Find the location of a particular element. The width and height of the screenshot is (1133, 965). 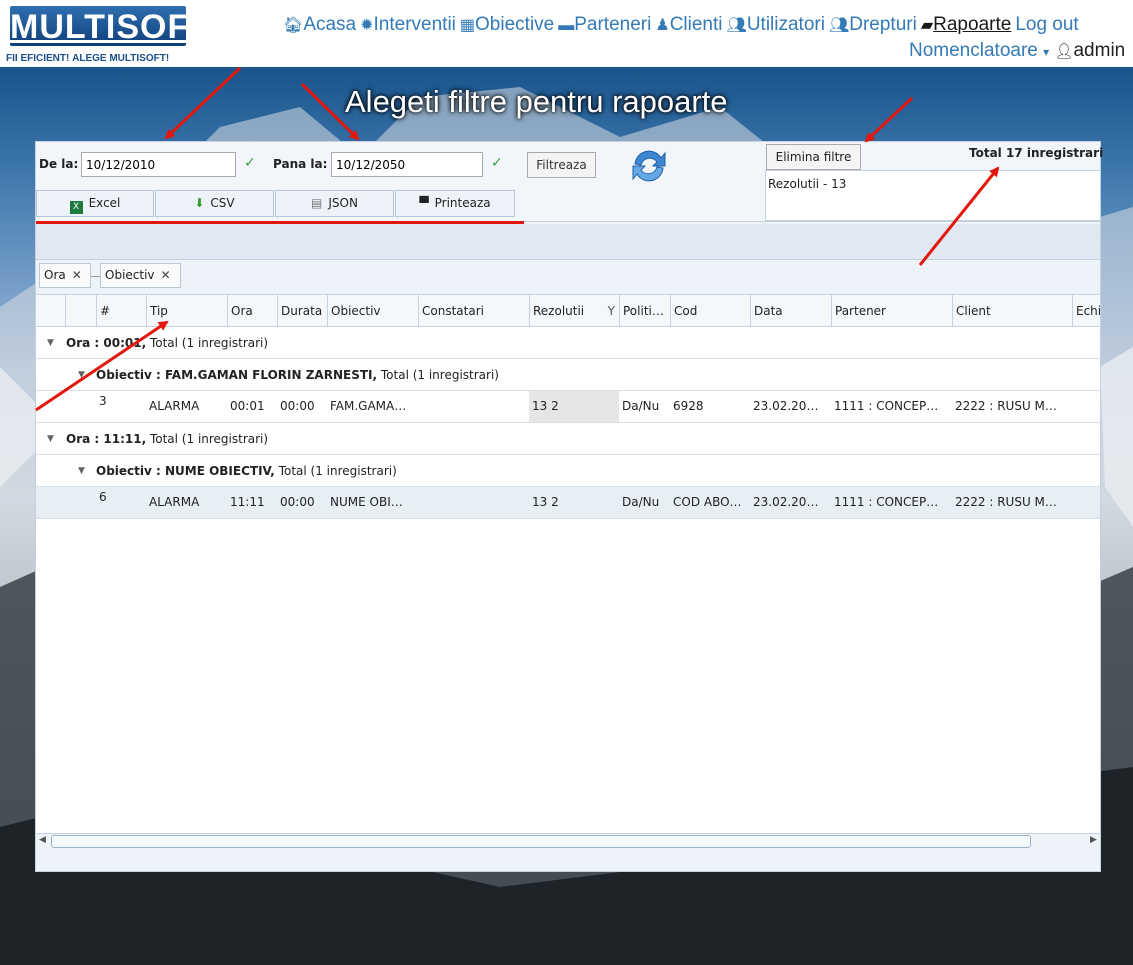

user-icon: 👤︎ is located at coordinates (1064, 51).